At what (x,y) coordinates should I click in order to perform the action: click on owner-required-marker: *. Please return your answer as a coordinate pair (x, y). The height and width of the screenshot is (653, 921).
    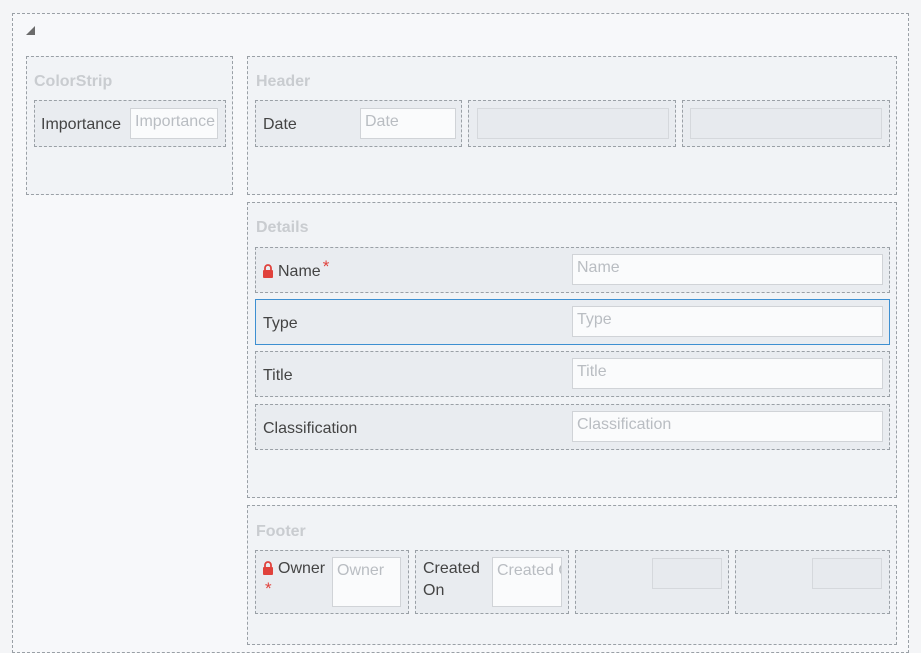
    Looking at the image, I should click on (268, 588).